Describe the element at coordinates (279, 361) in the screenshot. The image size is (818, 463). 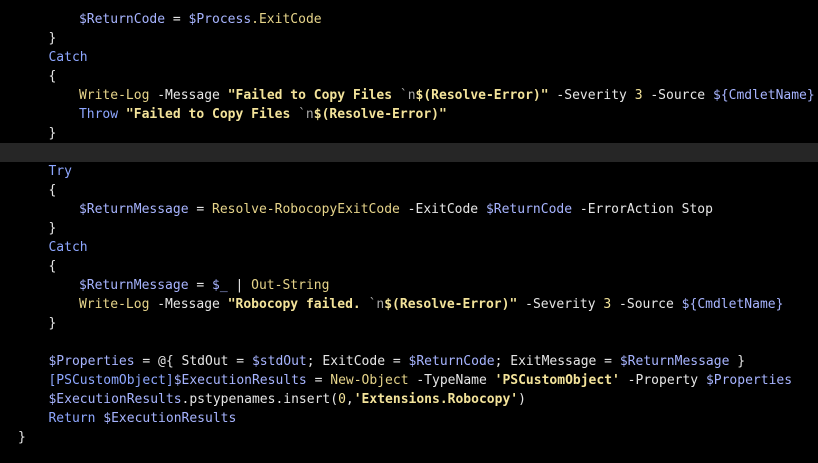
I see `code-token-var: $stdOut` at that location.